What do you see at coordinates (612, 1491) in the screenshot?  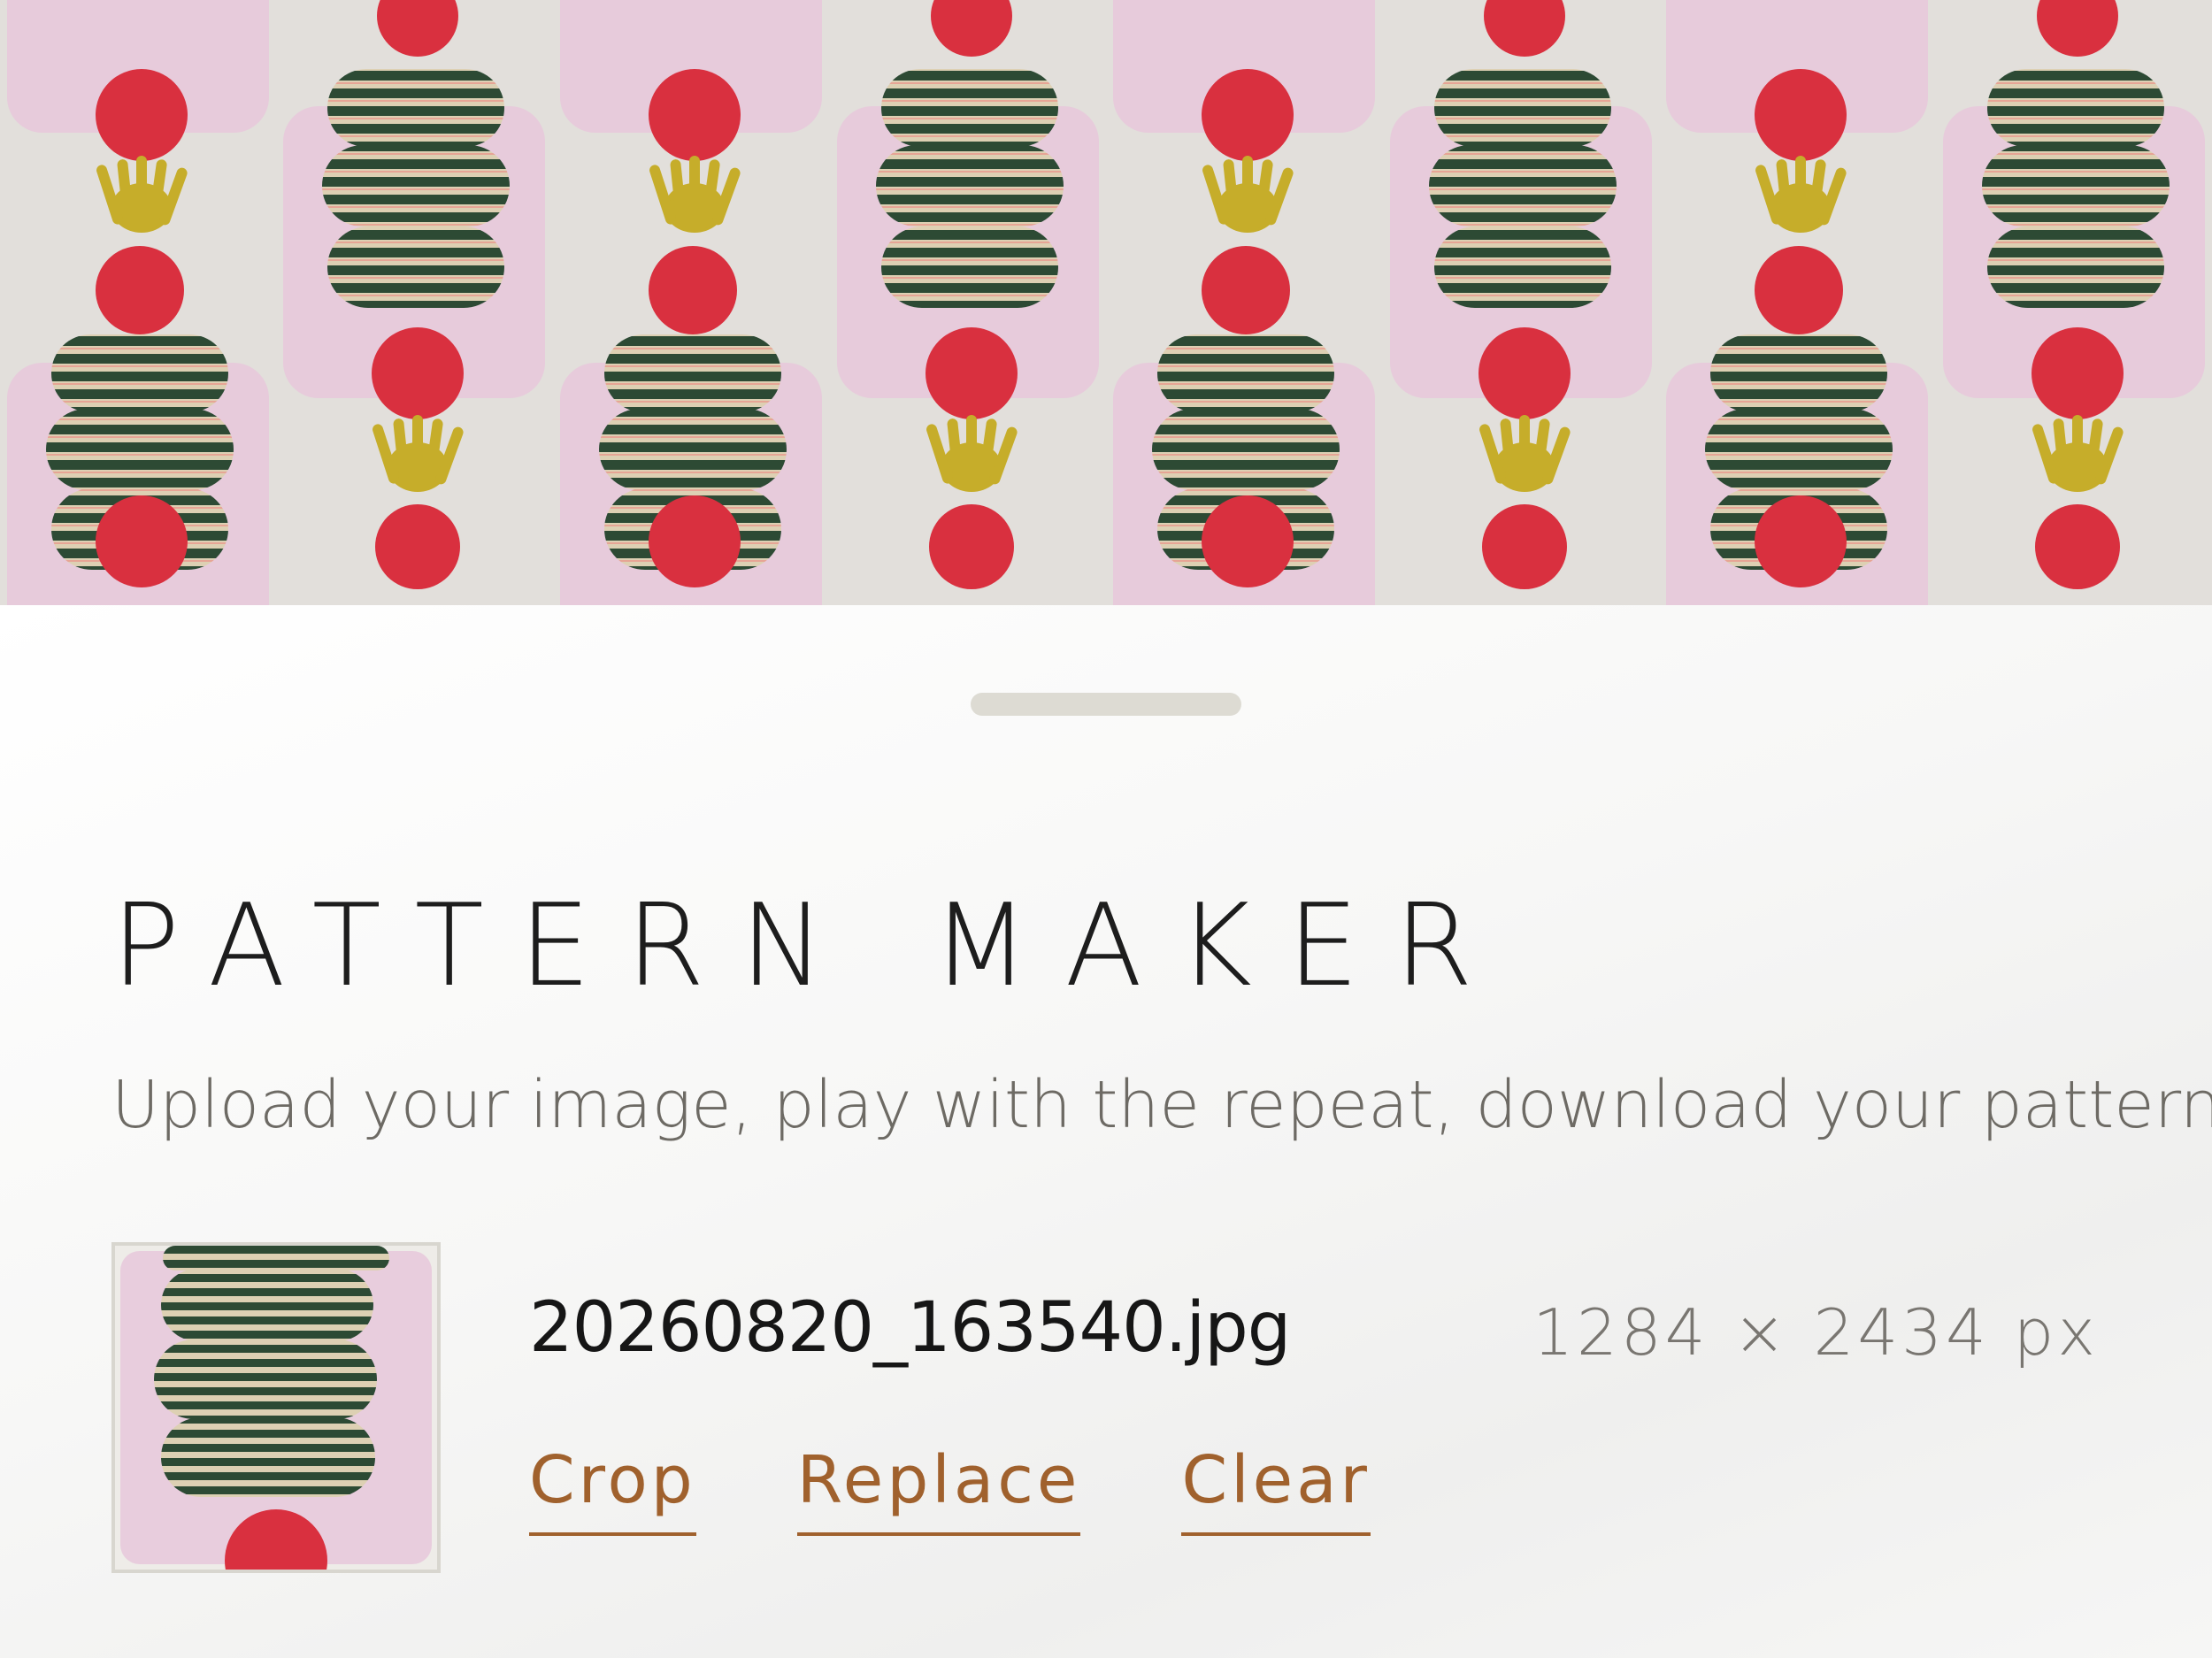 I see `crop-button: Crop` at bounding box center [612, 1491].